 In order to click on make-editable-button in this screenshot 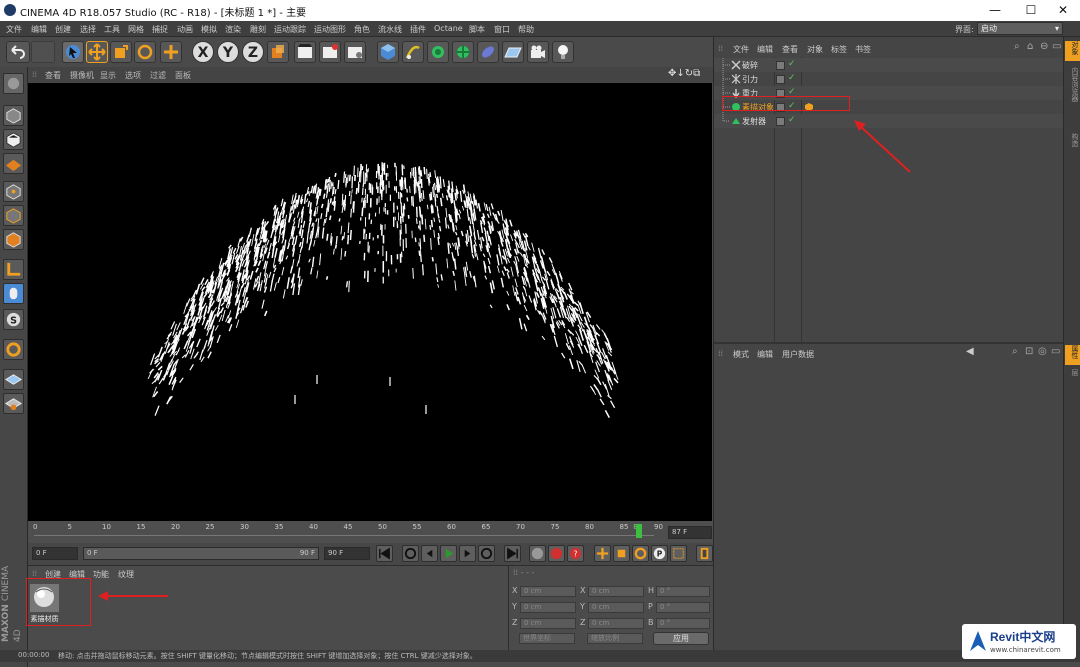, I will do `click(13, 83)`.